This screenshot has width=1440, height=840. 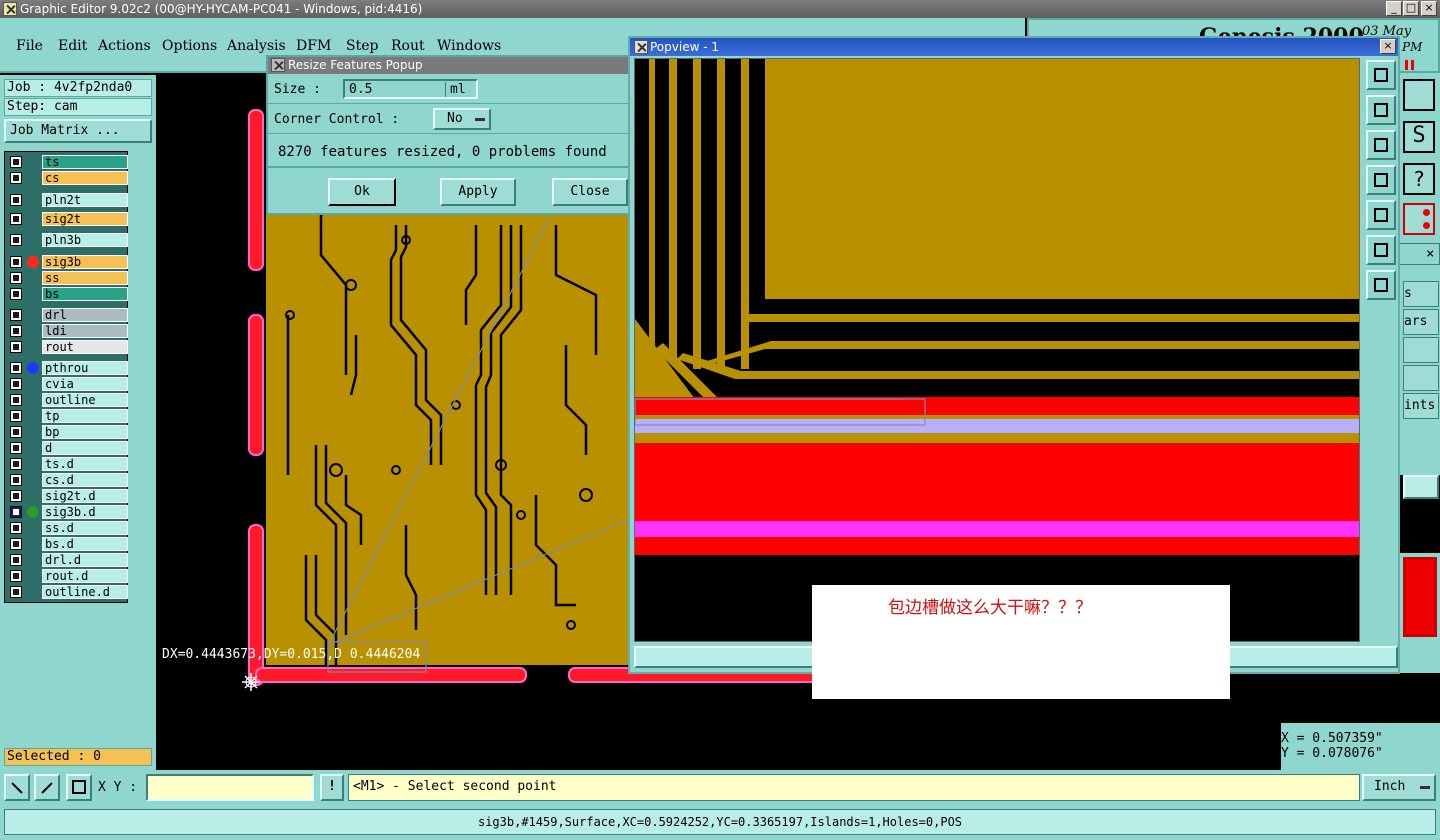 What do you see at coordinates (230, 787) in the screenshot?
I see `xy-input` at bounding box center [230, 787].